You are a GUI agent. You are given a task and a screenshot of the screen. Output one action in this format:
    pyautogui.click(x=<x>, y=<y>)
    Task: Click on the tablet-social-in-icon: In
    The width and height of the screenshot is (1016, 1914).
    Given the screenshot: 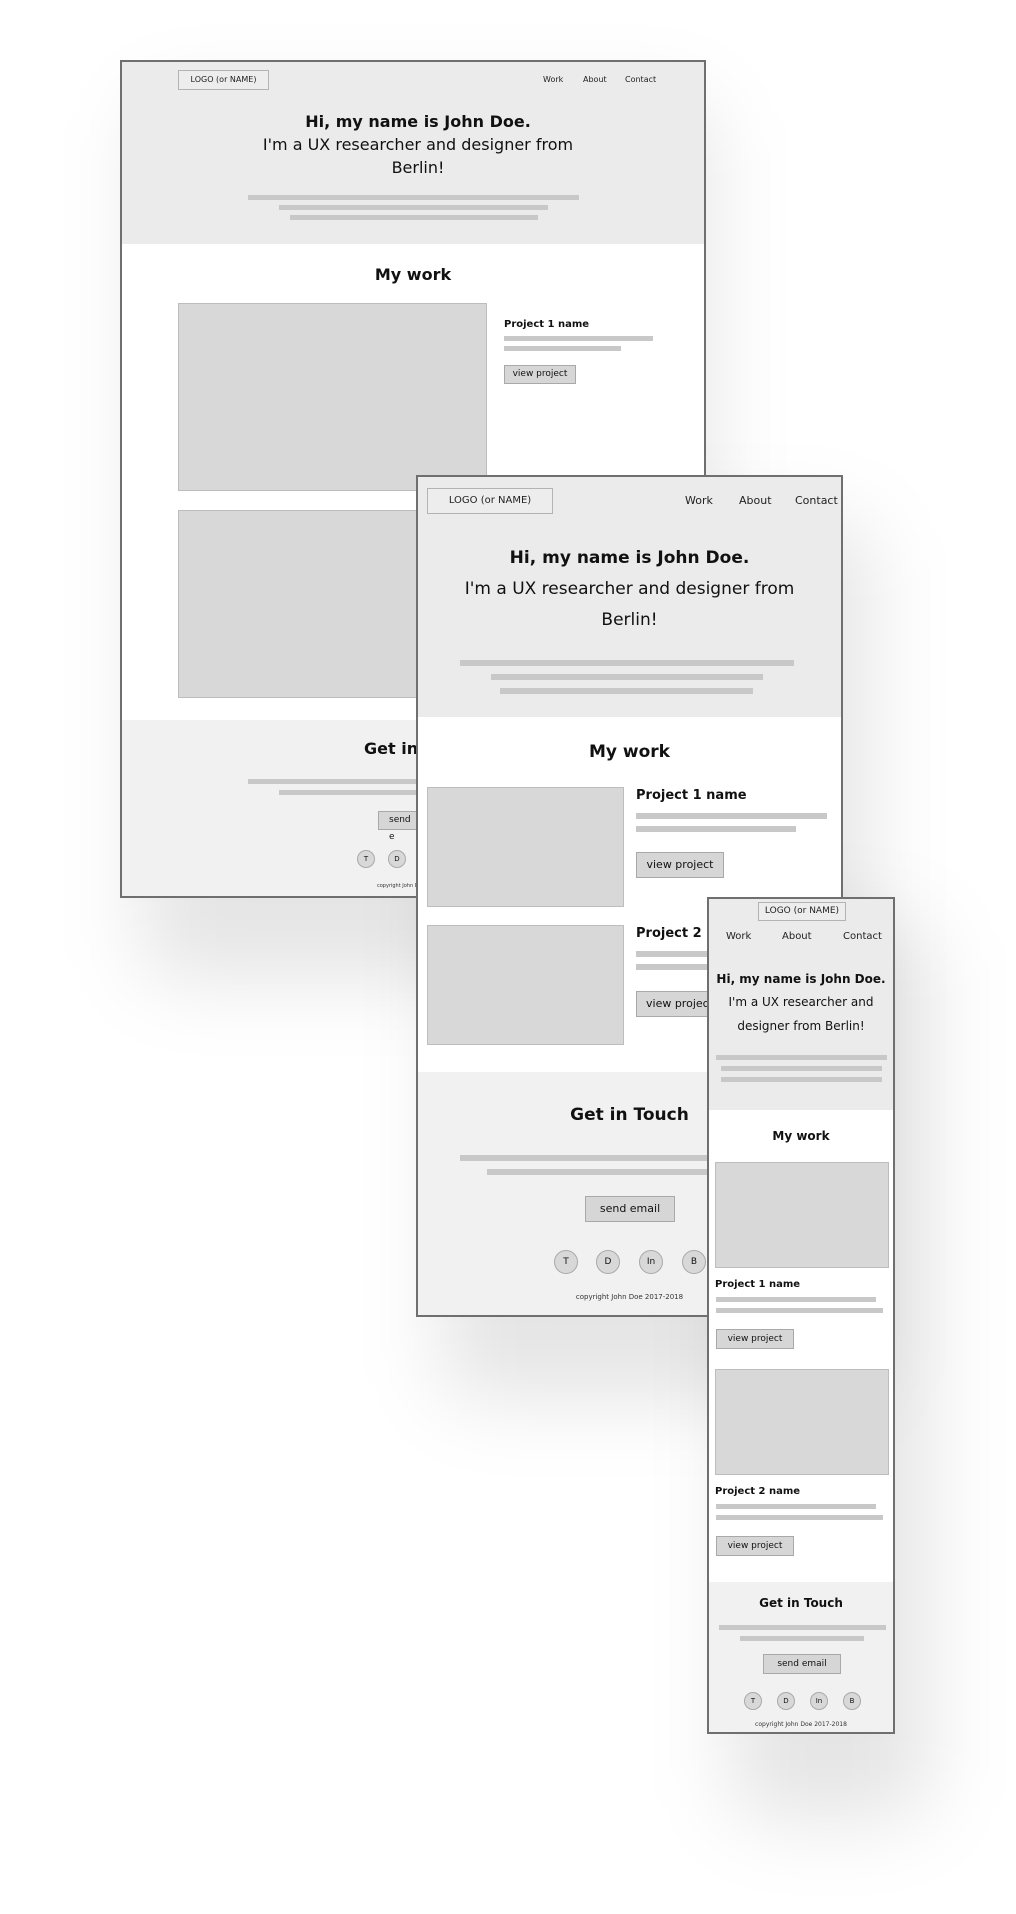 What is the action you would take?
    pyautogui.click(x=651, y=1262)
    